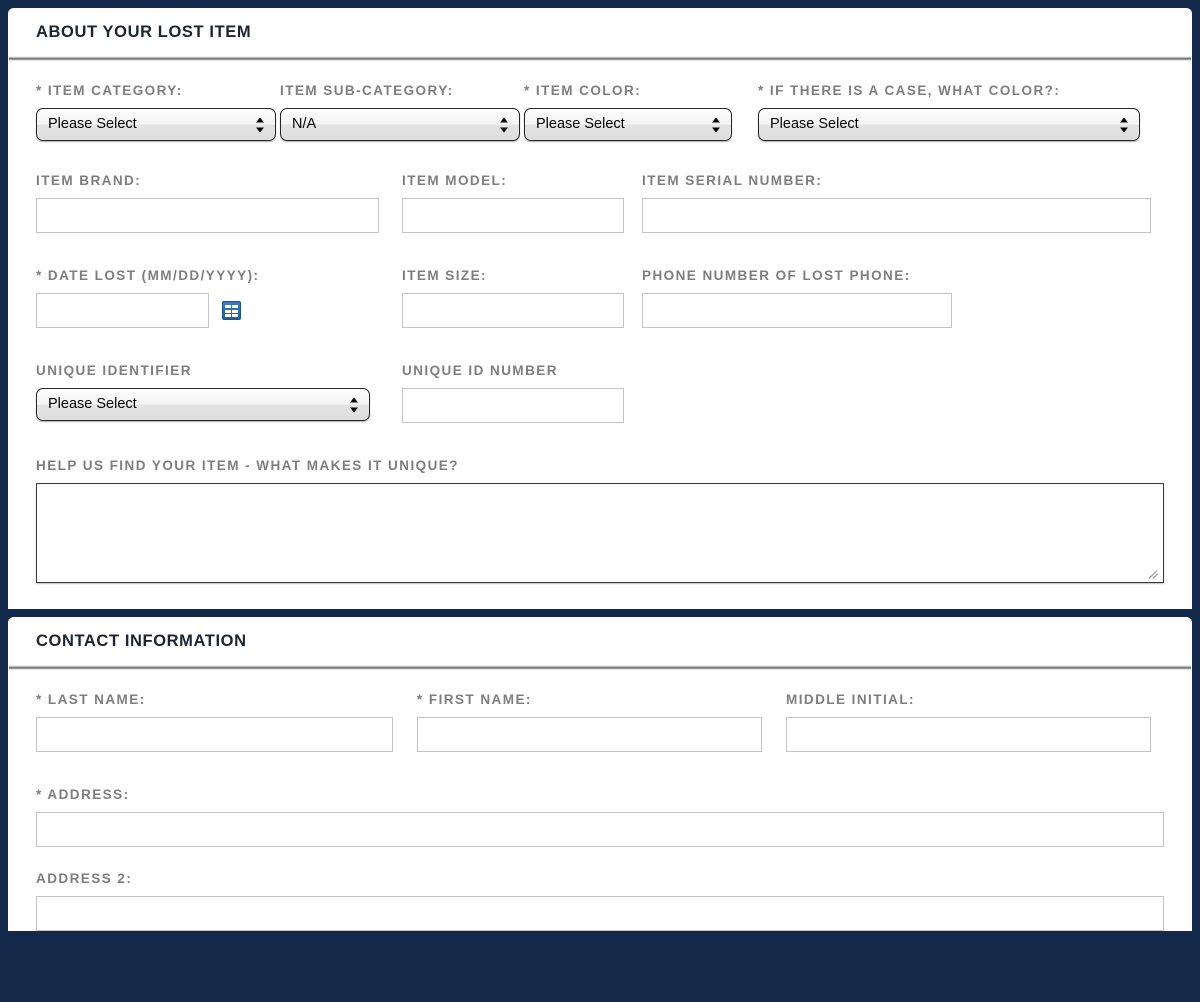 The height and width of the screenshot is (1002, 1200). Describe the element at coordinates (84, 878) in the screenshot. I see `label-address2: ADDRESS 2:` at that location.